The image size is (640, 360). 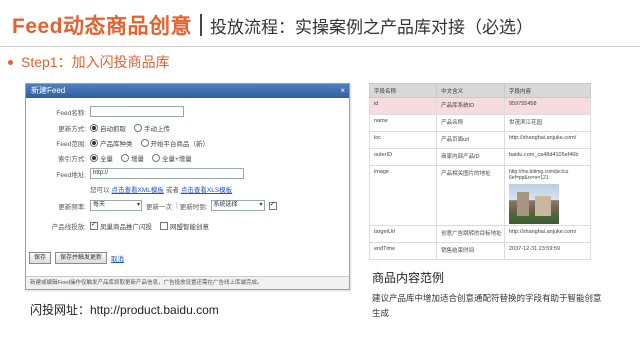 I want to click on table-row: name 产品名称 世茂滨江花园, so click(x=479, y=123).